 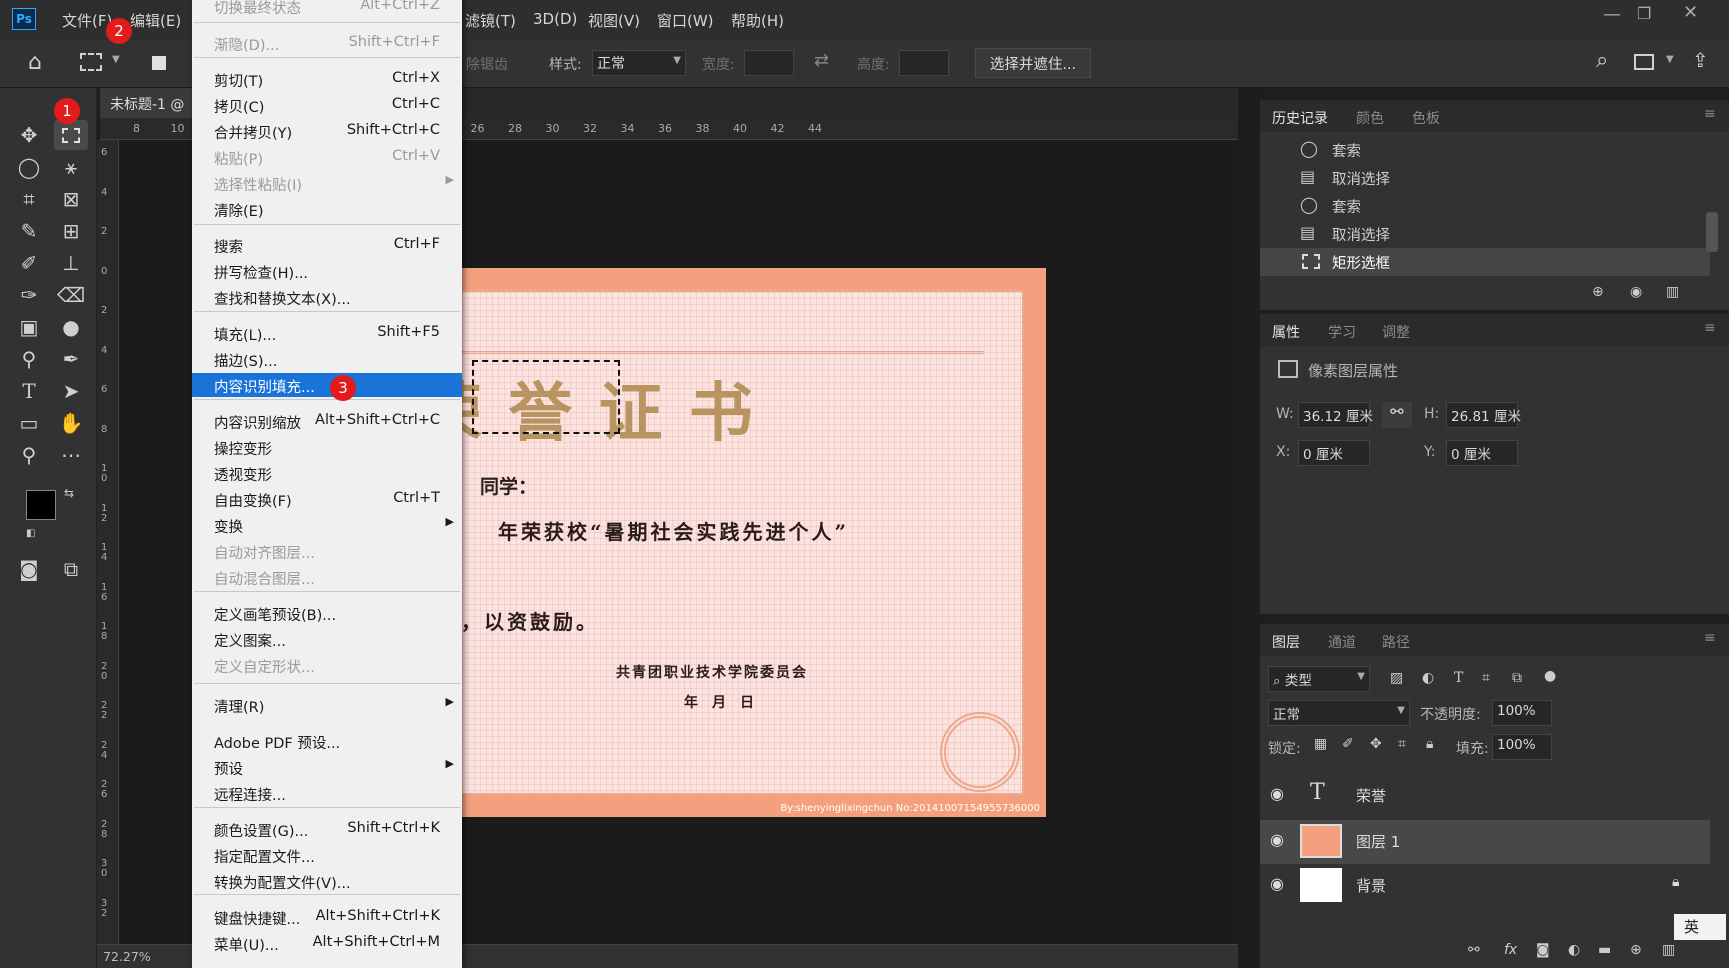 What do you see at coordinates (29, 167) in the screenshot?
I see `lasso-tool-icon: ◯` at bounding box center [29, 167].